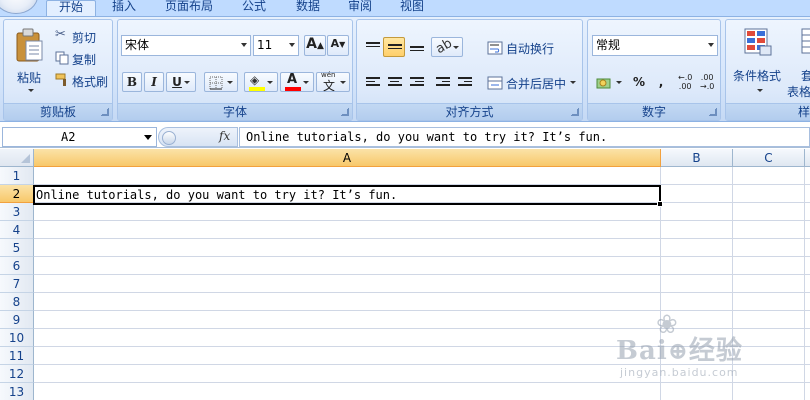 The width and height of the screenshot is (810, 400). Describe the element at coordinates (603, 83) in the screenshot. I see `currency-icon` at that location.